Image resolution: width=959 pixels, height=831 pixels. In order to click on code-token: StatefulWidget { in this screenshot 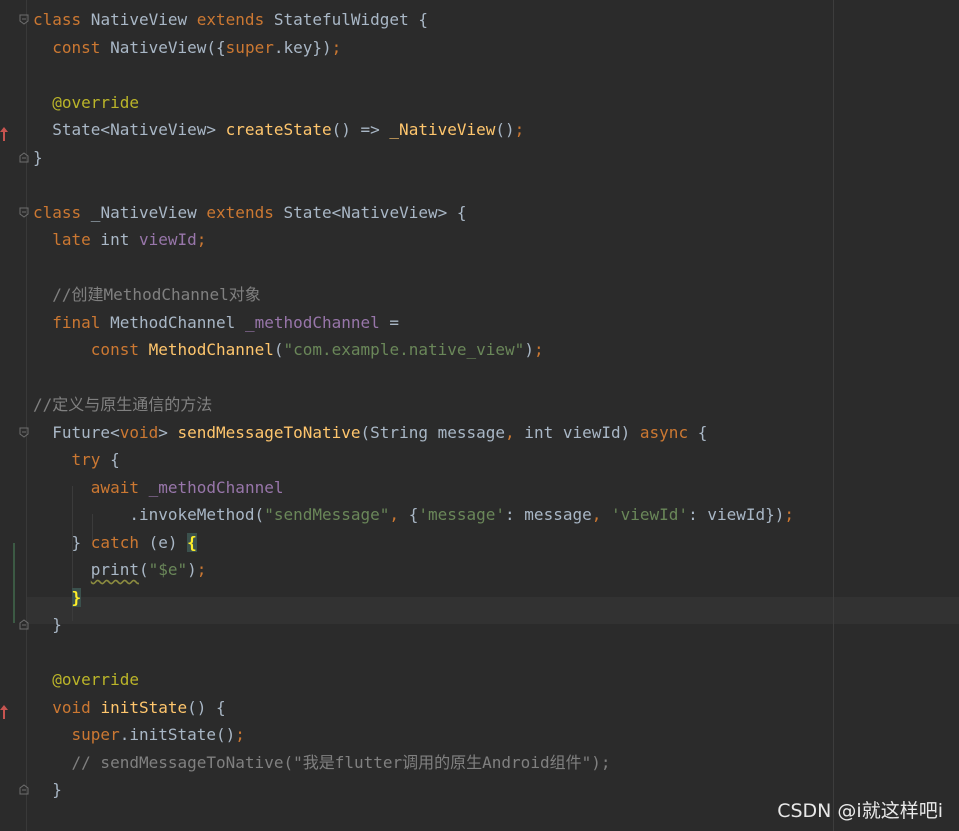, I will do `click(346, 19)`.